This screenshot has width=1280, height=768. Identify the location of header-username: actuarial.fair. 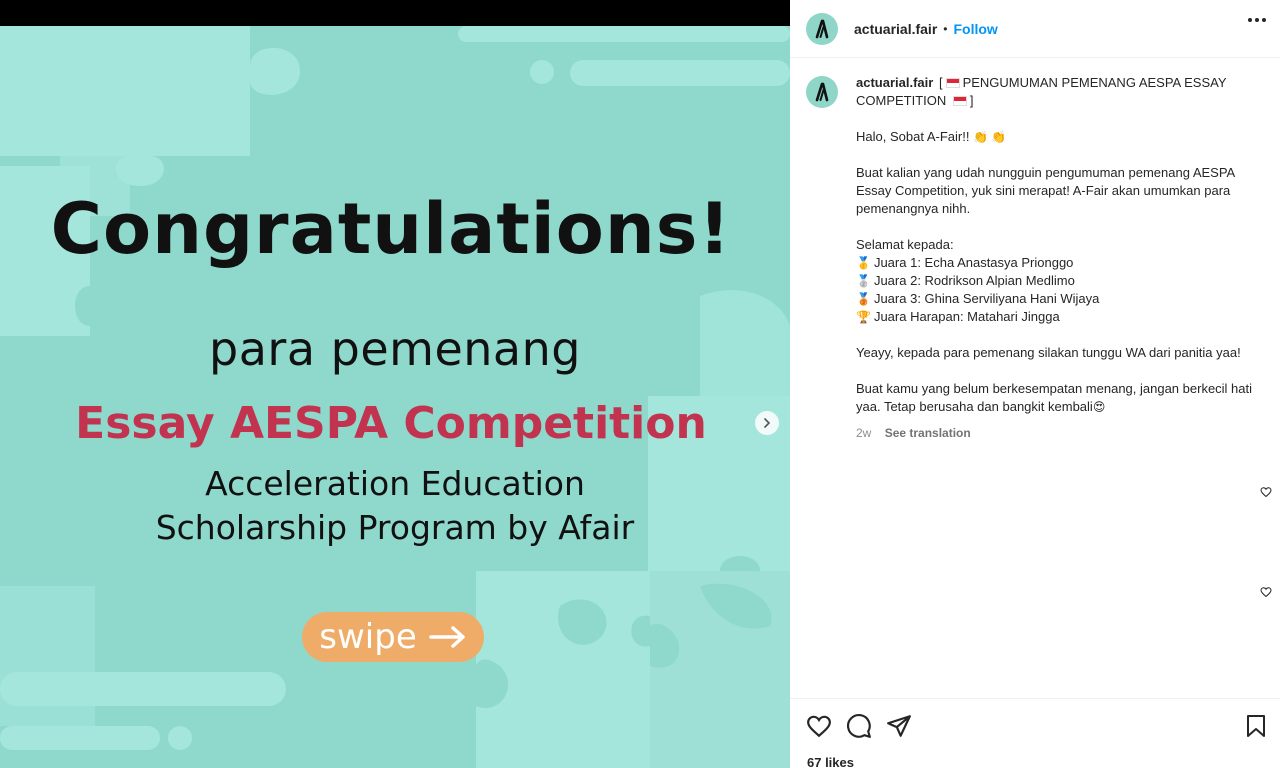
(895, 29).